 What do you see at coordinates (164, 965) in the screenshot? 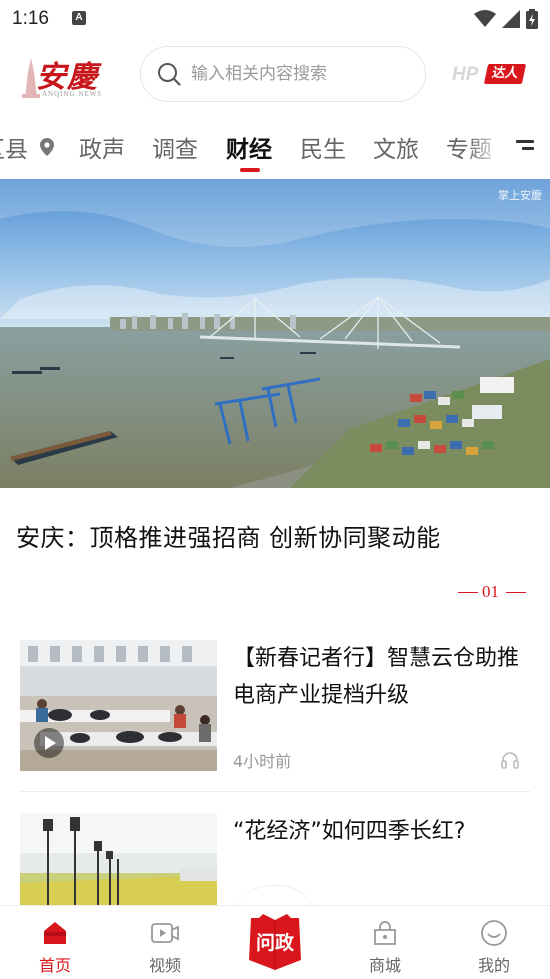
I see `nav-label-video: 视频` at bounding box center [164, 965].